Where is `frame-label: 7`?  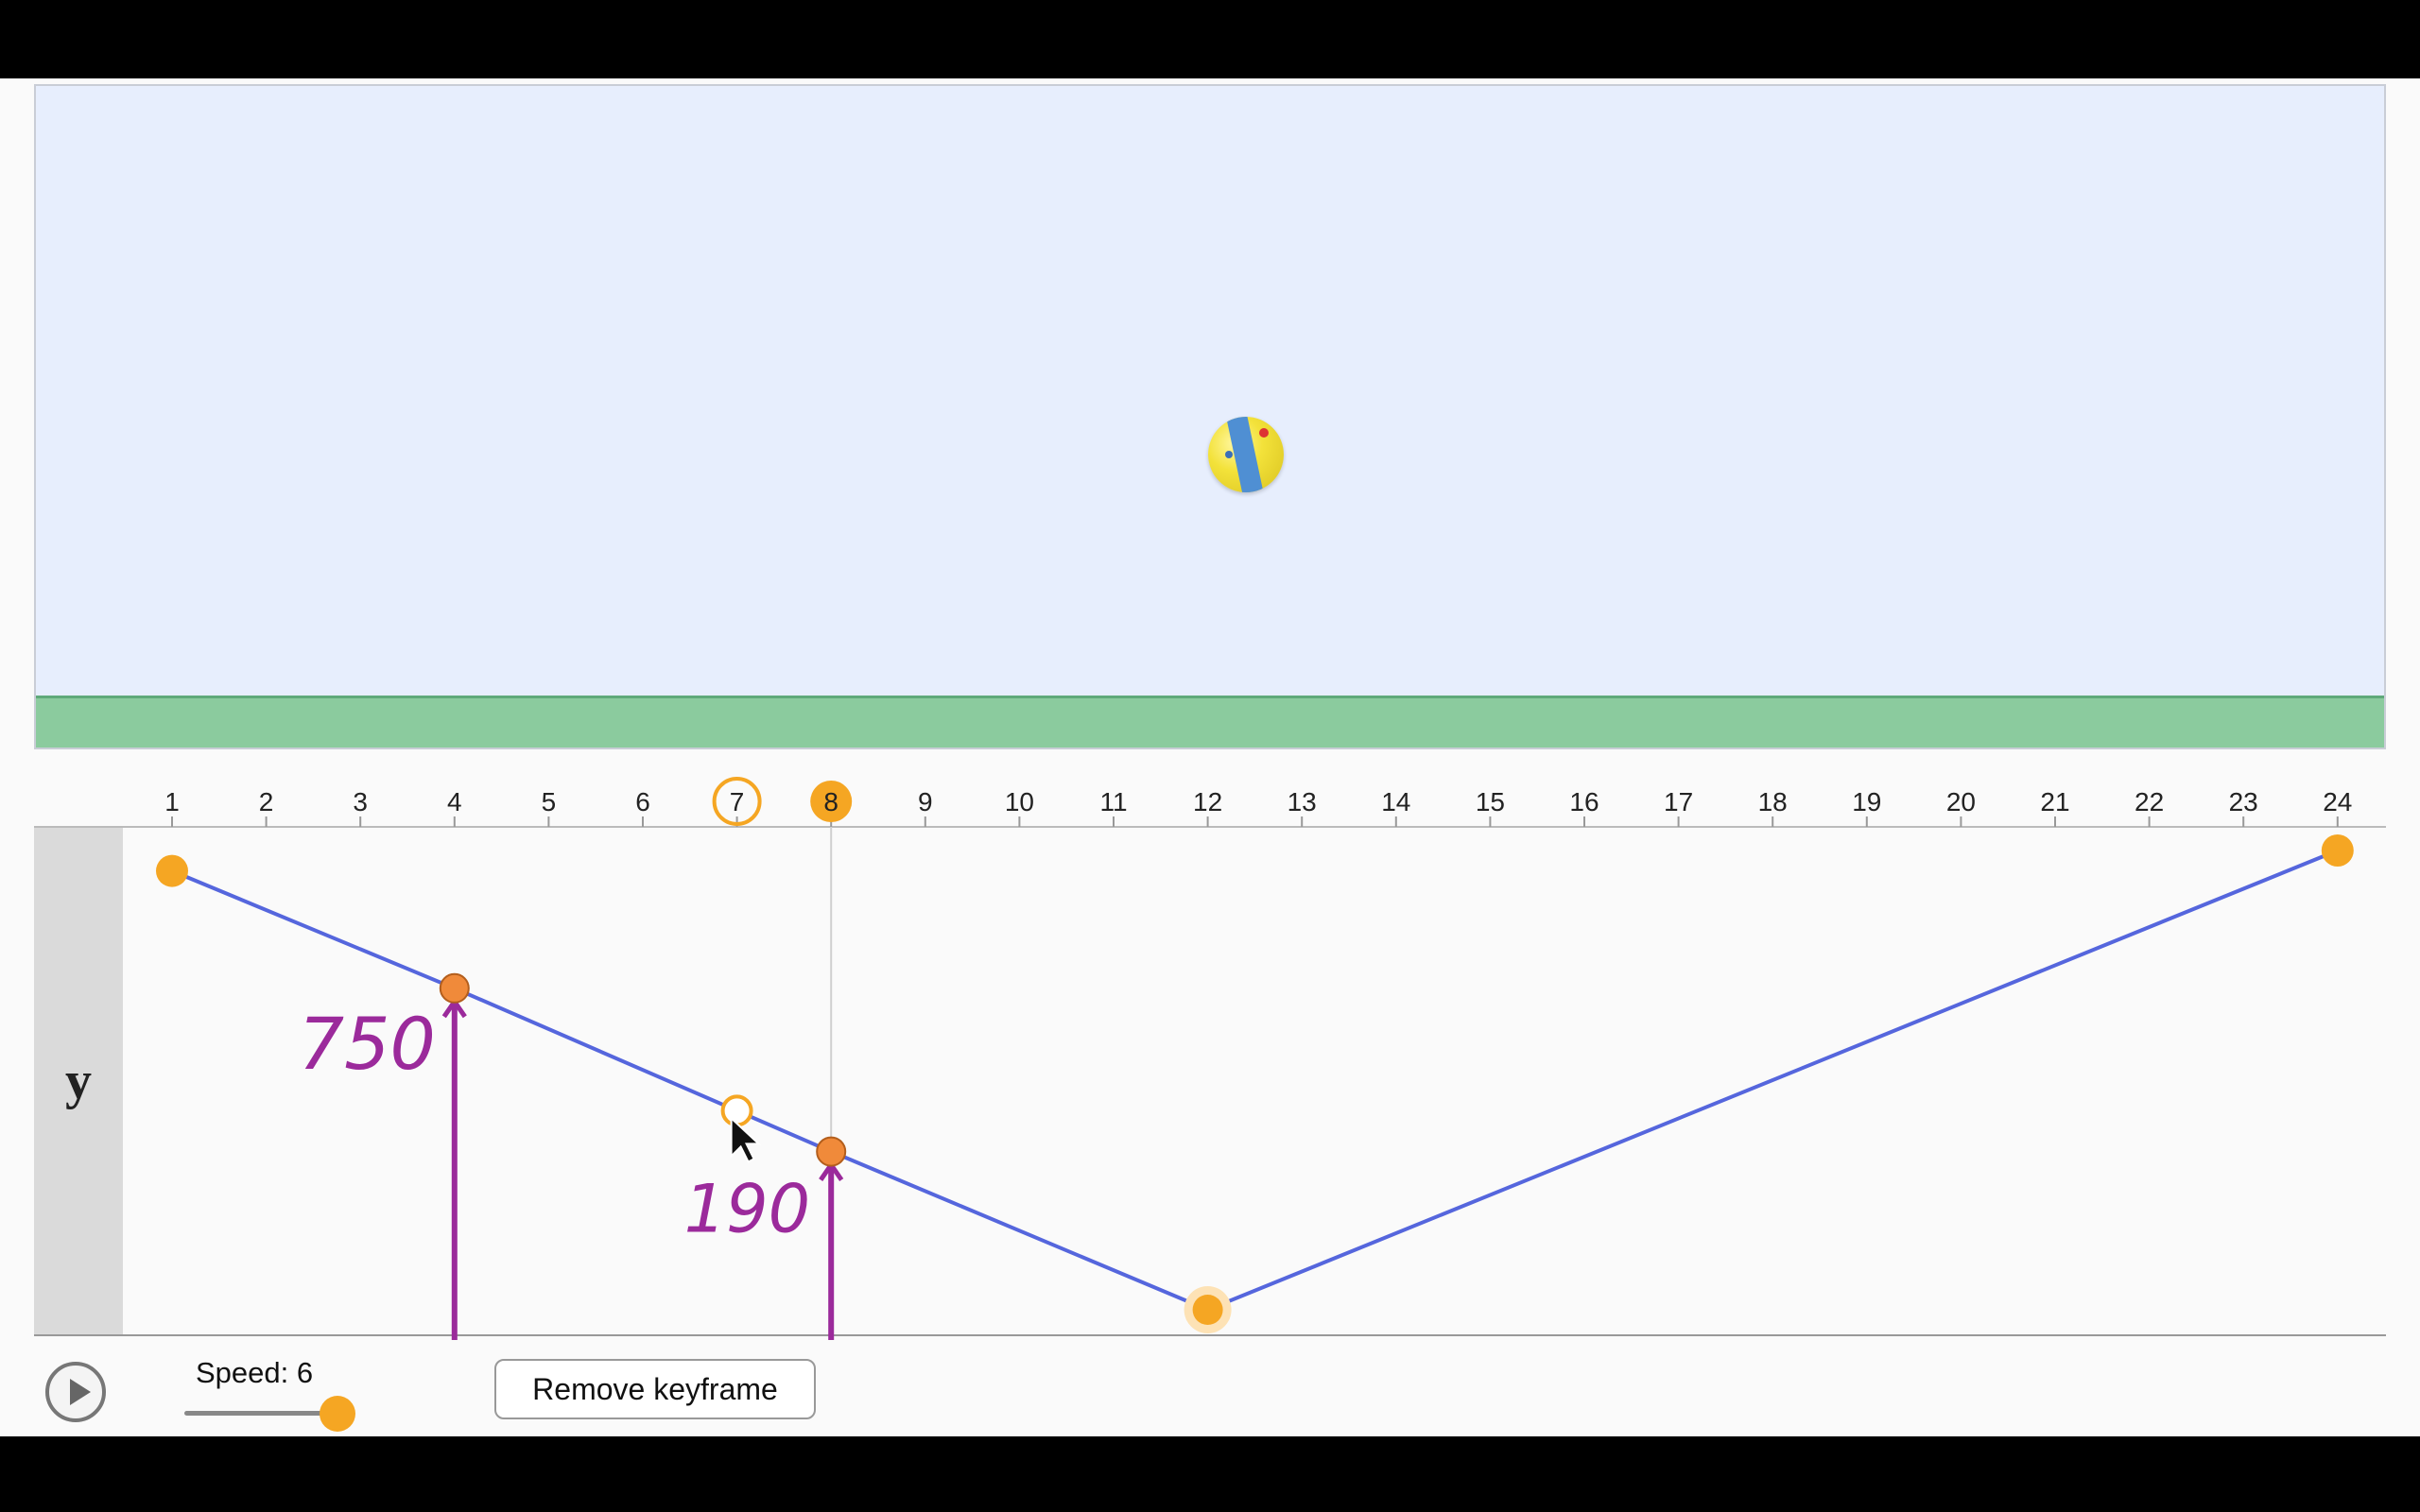 frame-label: 7 is located at coordinates (737, 801).